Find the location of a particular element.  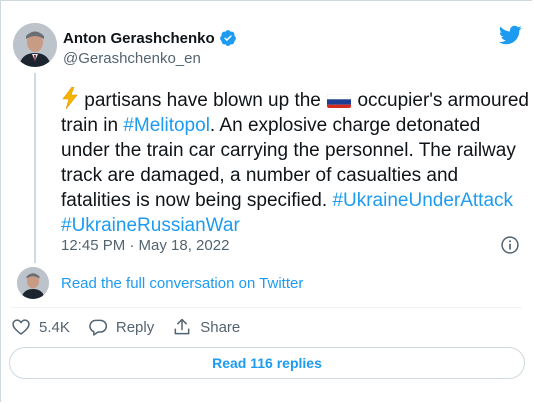

info-icon is located at coordinates (510, 245).